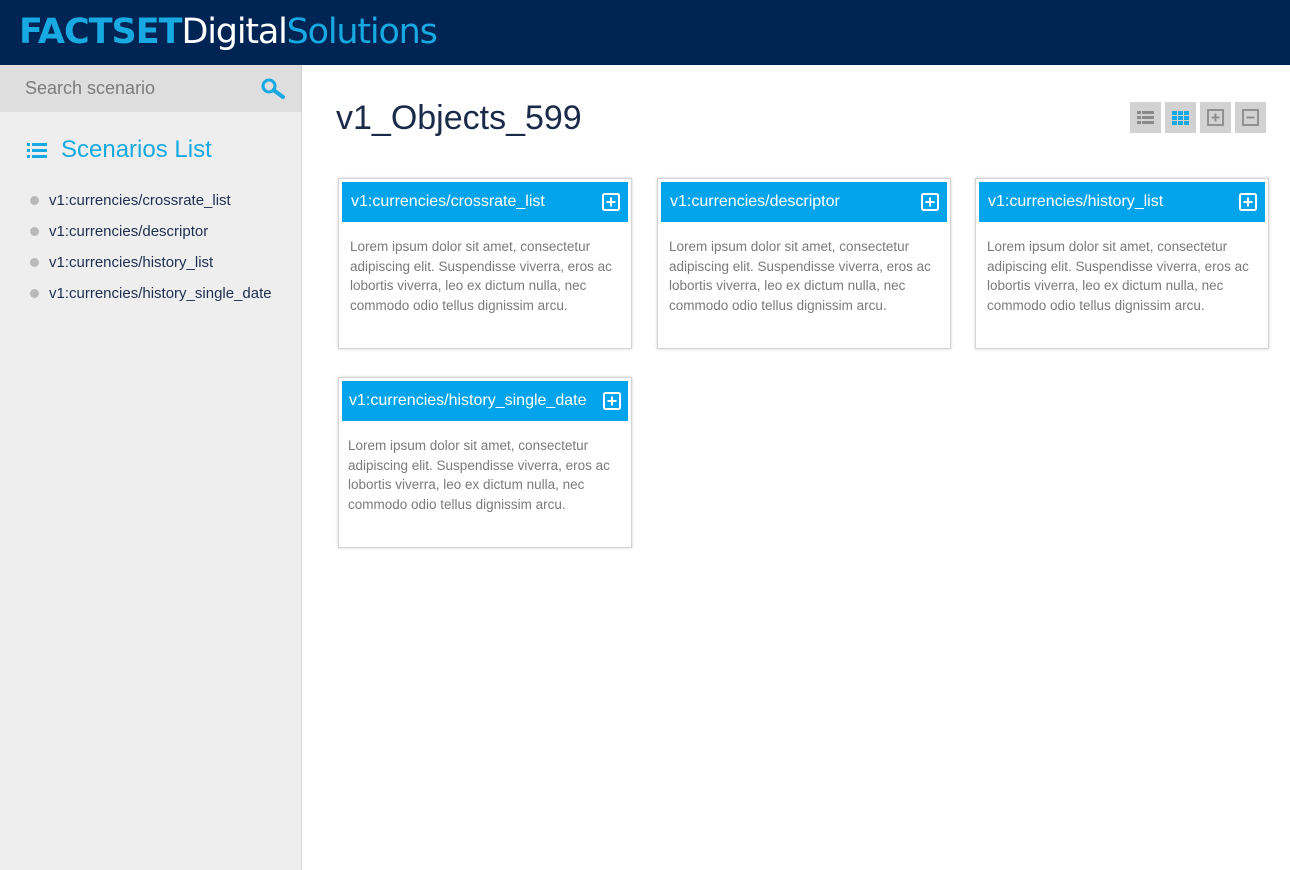  Describe the element at coordinates (273, 89) in the screenshot. I see `search-icon` at that location.